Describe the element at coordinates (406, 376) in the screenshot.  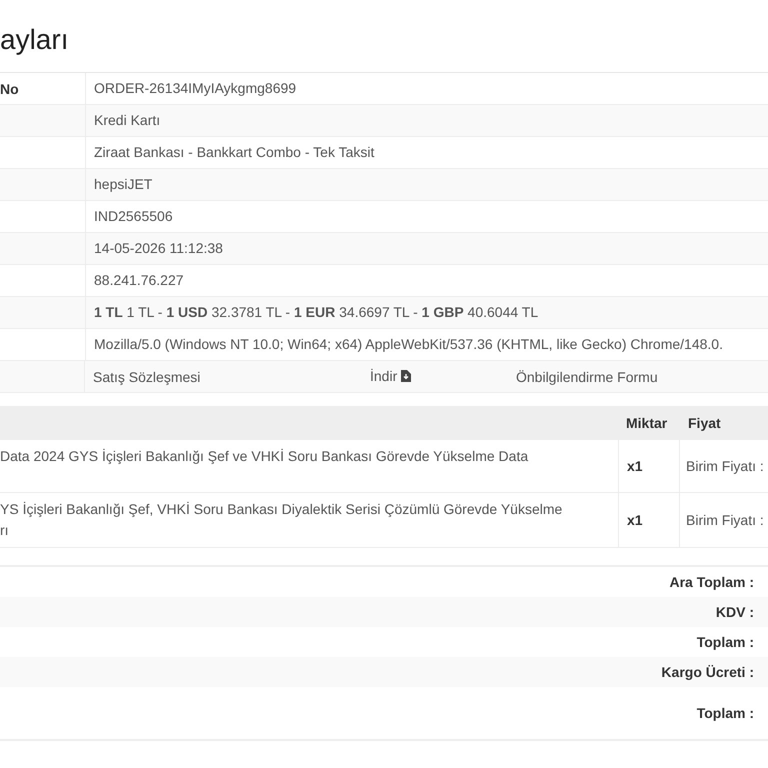
I see `file-download-icon` at that location.